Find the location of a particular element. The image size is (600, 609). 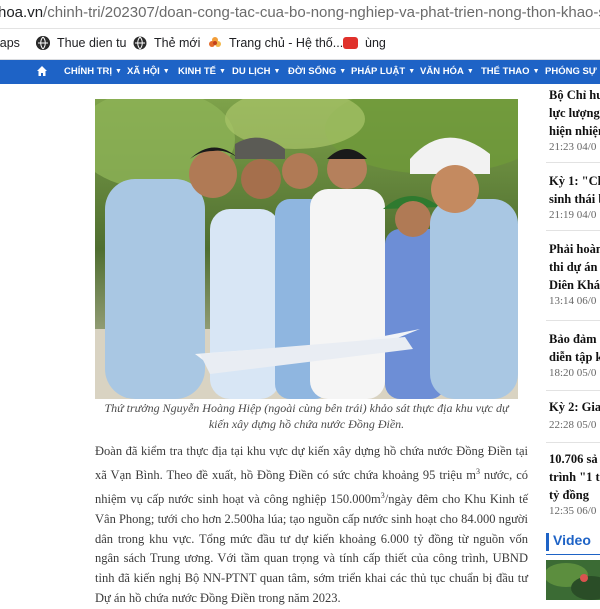

news-title-line: Diên Khán is located at coordinates (574, 285).